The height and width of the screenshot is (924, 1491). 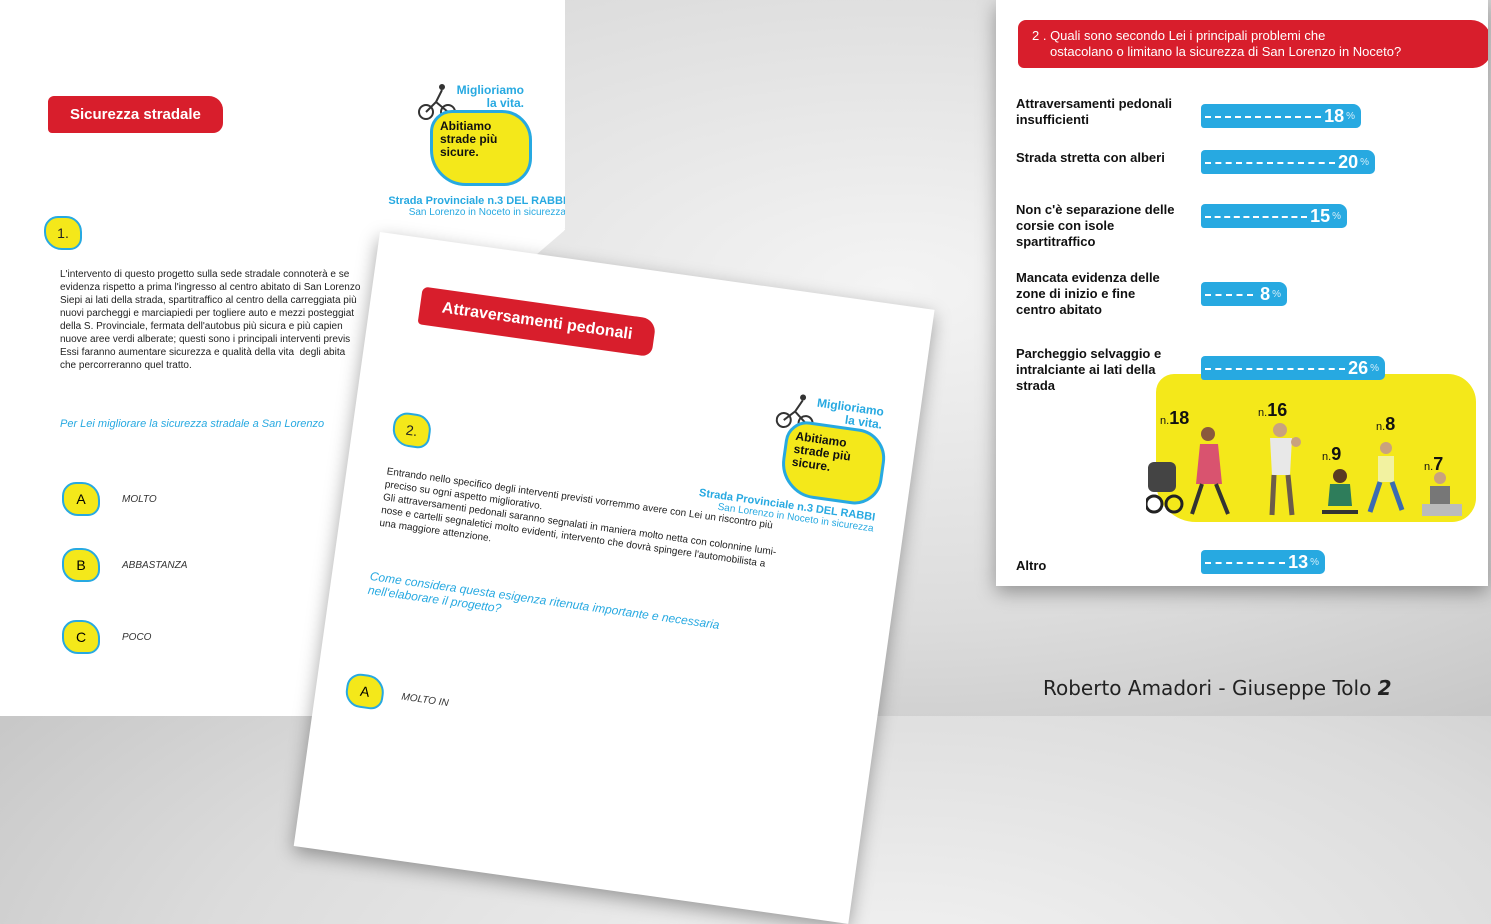 I want to click on girl-with-laptop-icon, so click(x=1340, y=491).